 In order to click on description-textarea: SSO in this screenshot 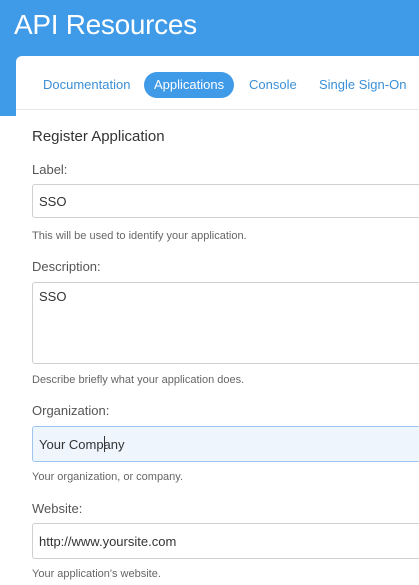, I will do `click(225, 323)`.